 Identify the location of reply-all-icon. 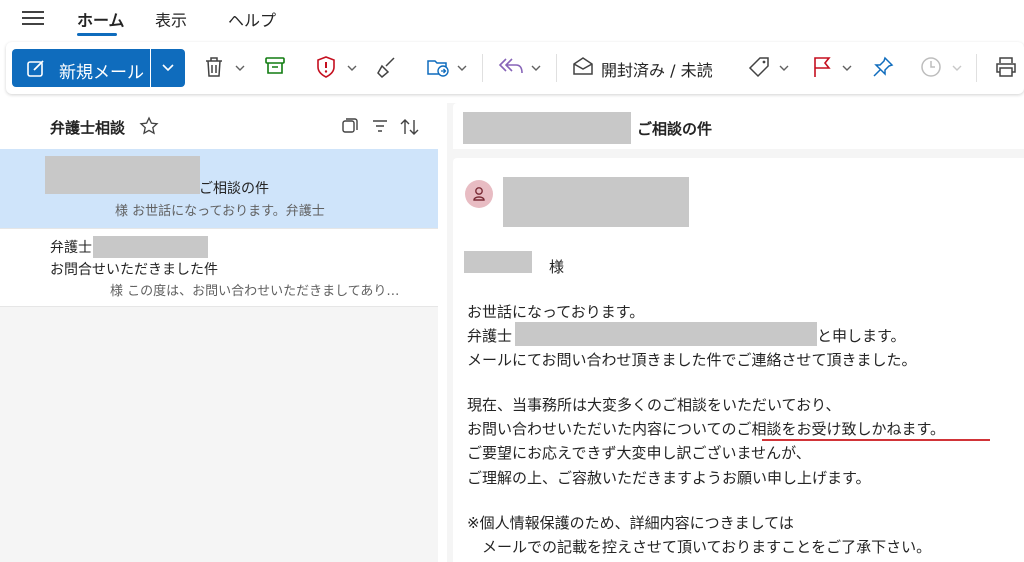
(511, 66).